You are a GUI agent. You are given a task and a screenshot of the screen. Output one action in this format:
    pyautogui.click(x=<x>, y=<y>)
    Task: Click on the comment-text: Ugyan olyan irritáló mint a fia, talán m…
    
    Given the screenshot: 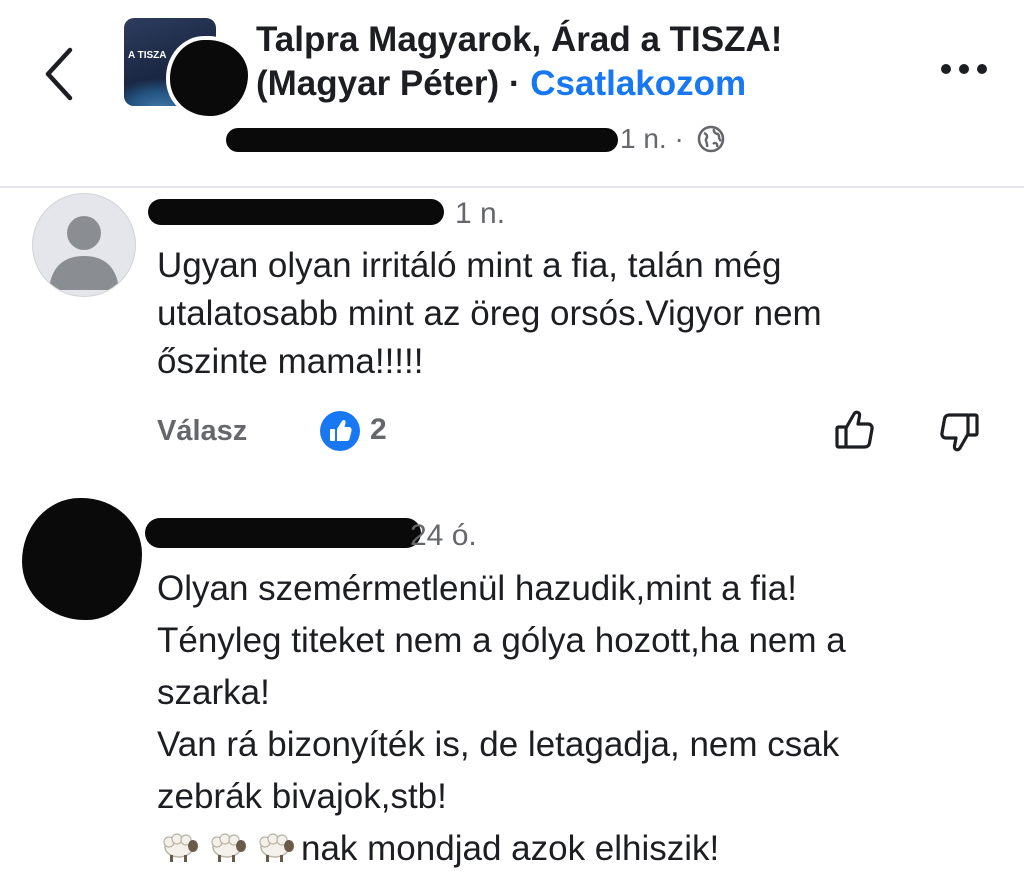 What is the action you would take?
    pyautogui.click(x=557, y=314)
    